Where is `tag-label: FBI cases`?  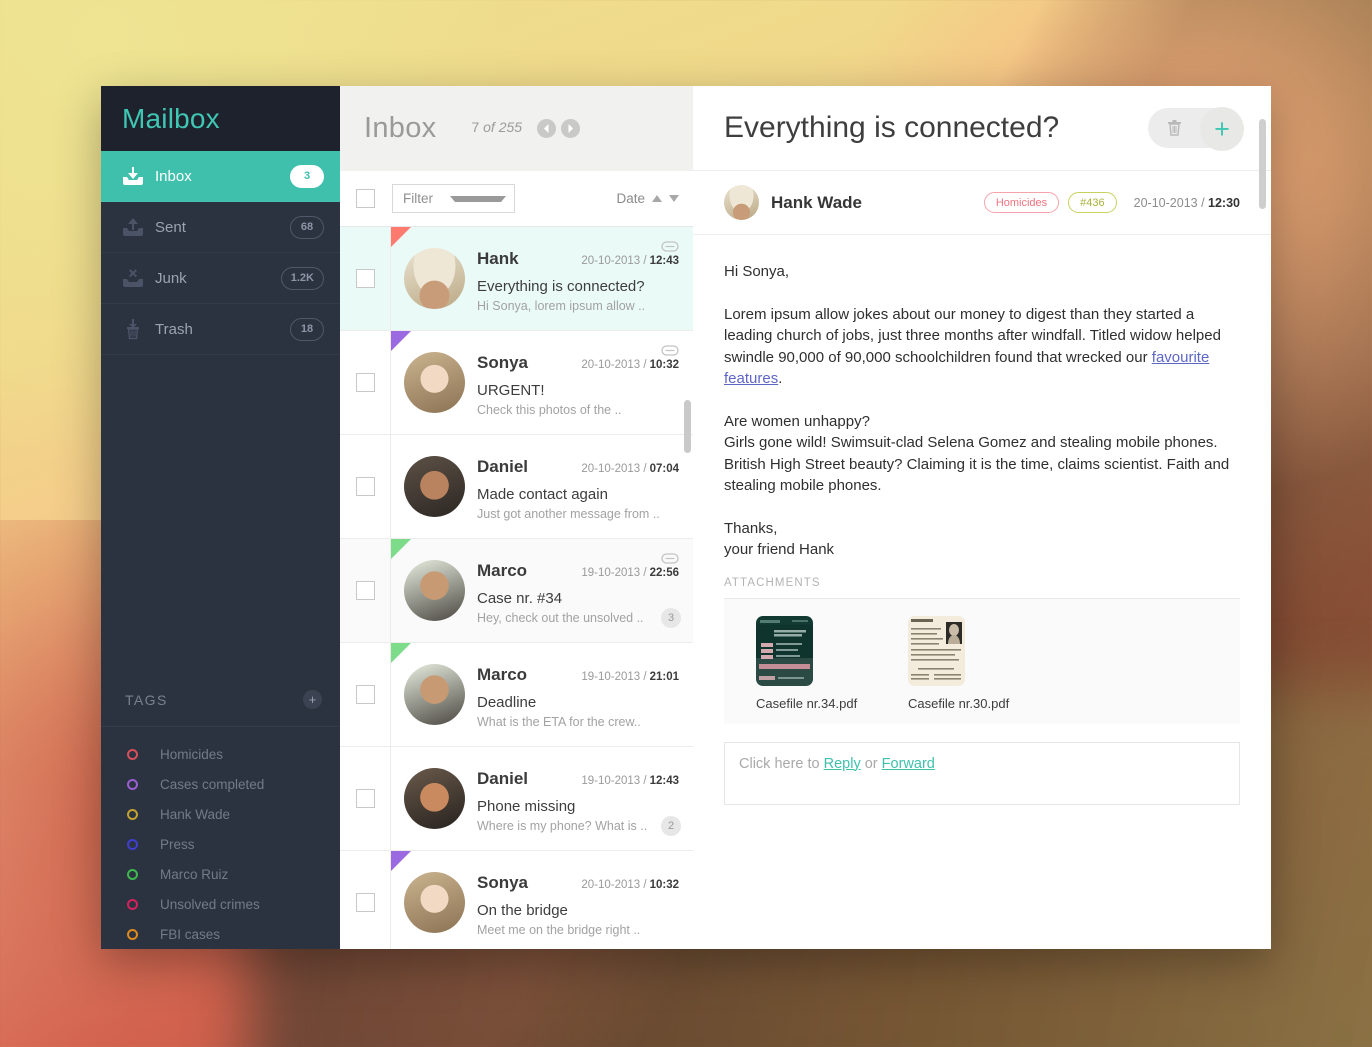 tag-label: FBI cases is located at coordinates (190, 934).